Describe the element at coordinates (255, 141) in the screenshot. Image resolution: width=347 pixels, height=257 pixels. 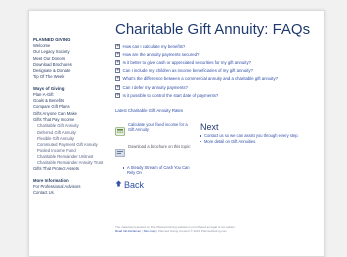
I see `more-detail-link: More detail on Gift Annuities.` at that location.